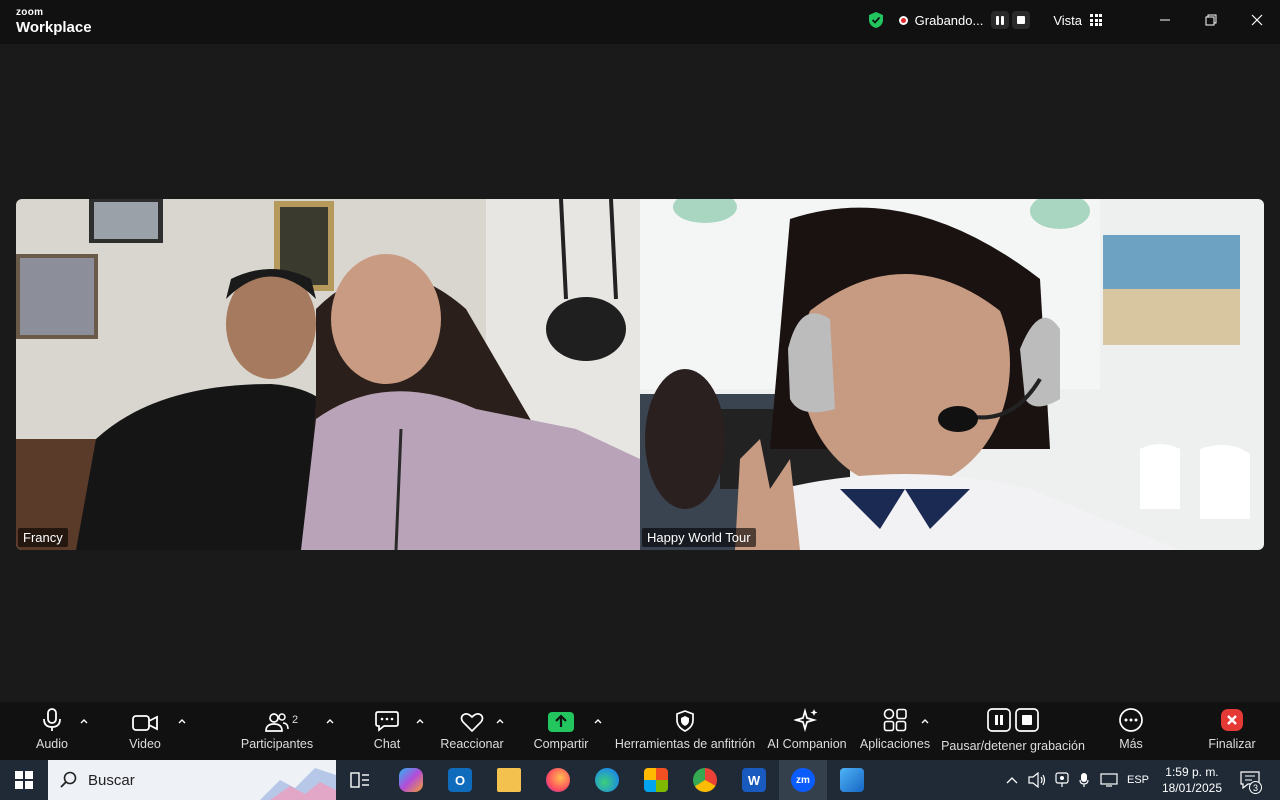  I want to click on host-tools-button: Herramientas de anfitrión, so click(685, 731).